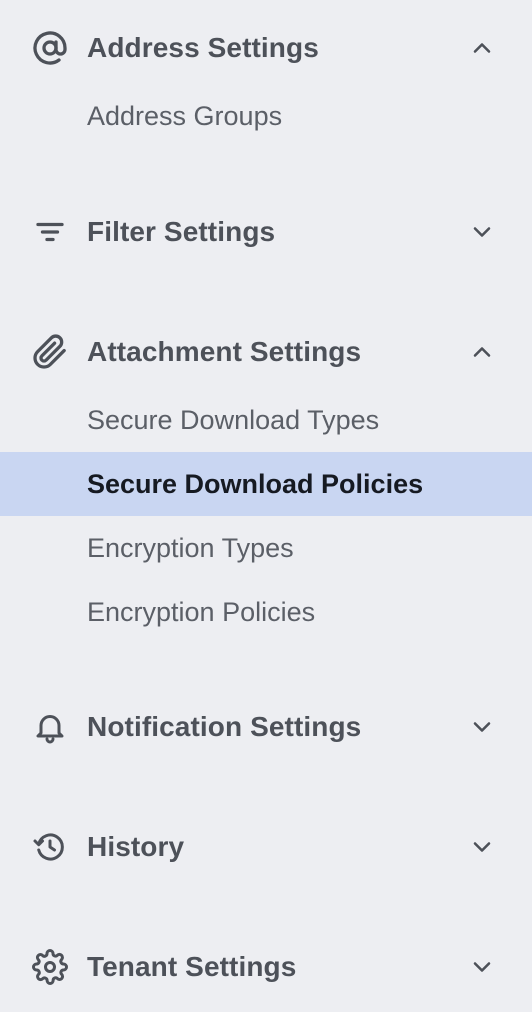  I want to click on section-label: Tenant Settings, so click(192, 966).